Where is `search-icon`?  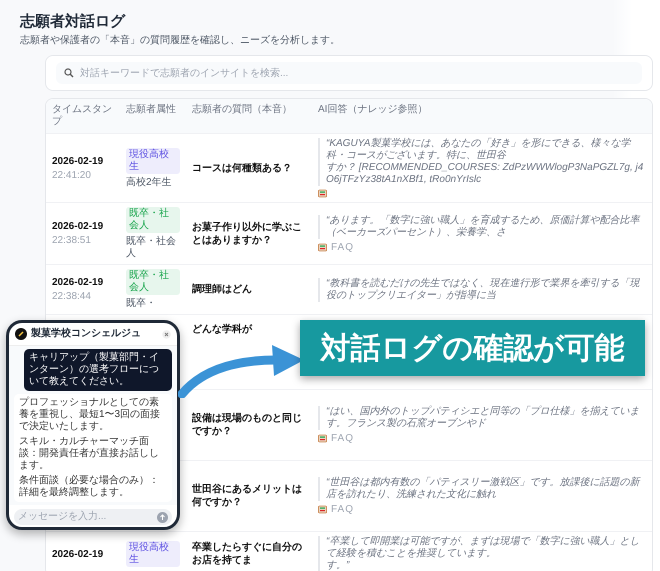
search-icon is located at coordinates (69, 73).